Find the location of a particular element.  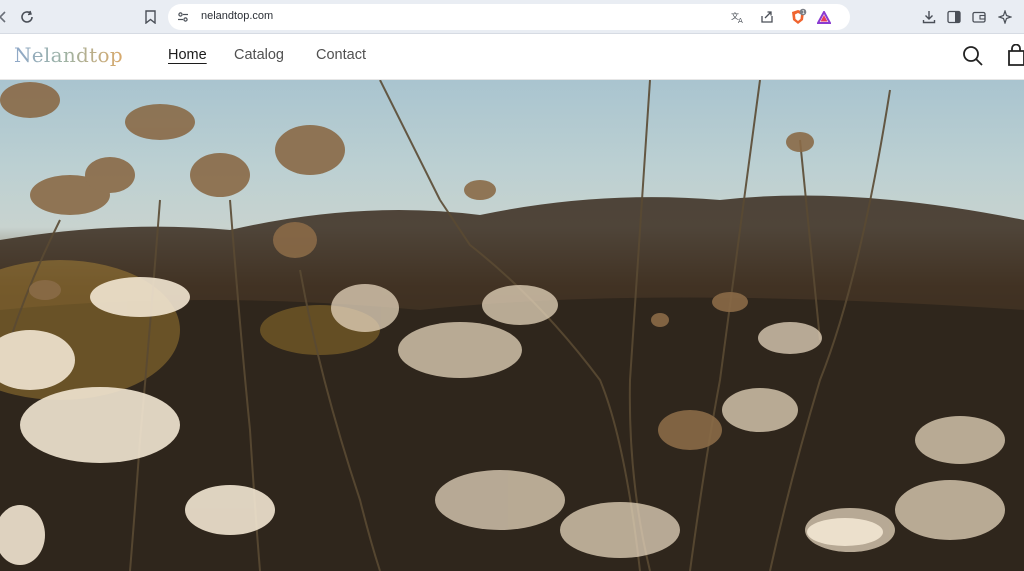

leo-ai-icon is located at coordinates (1005, 17).